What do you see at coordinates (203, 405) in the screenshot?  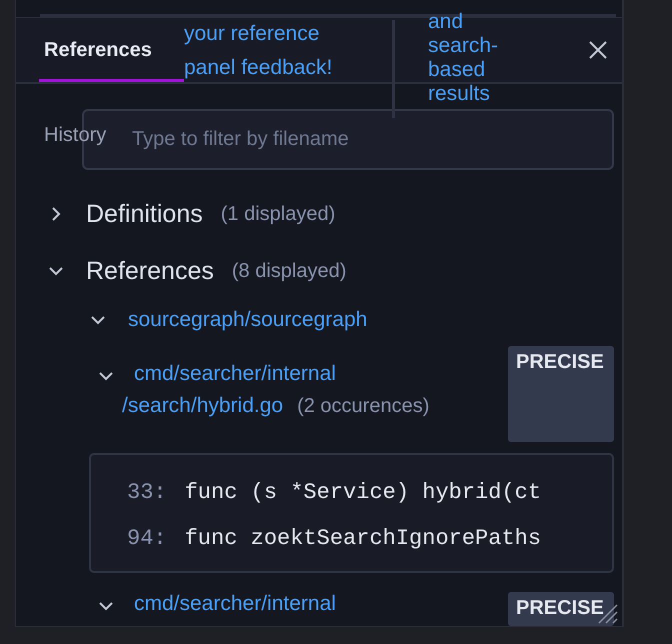 I see `file-link: /search/hybrid.go` at bounding box center [203, 405].